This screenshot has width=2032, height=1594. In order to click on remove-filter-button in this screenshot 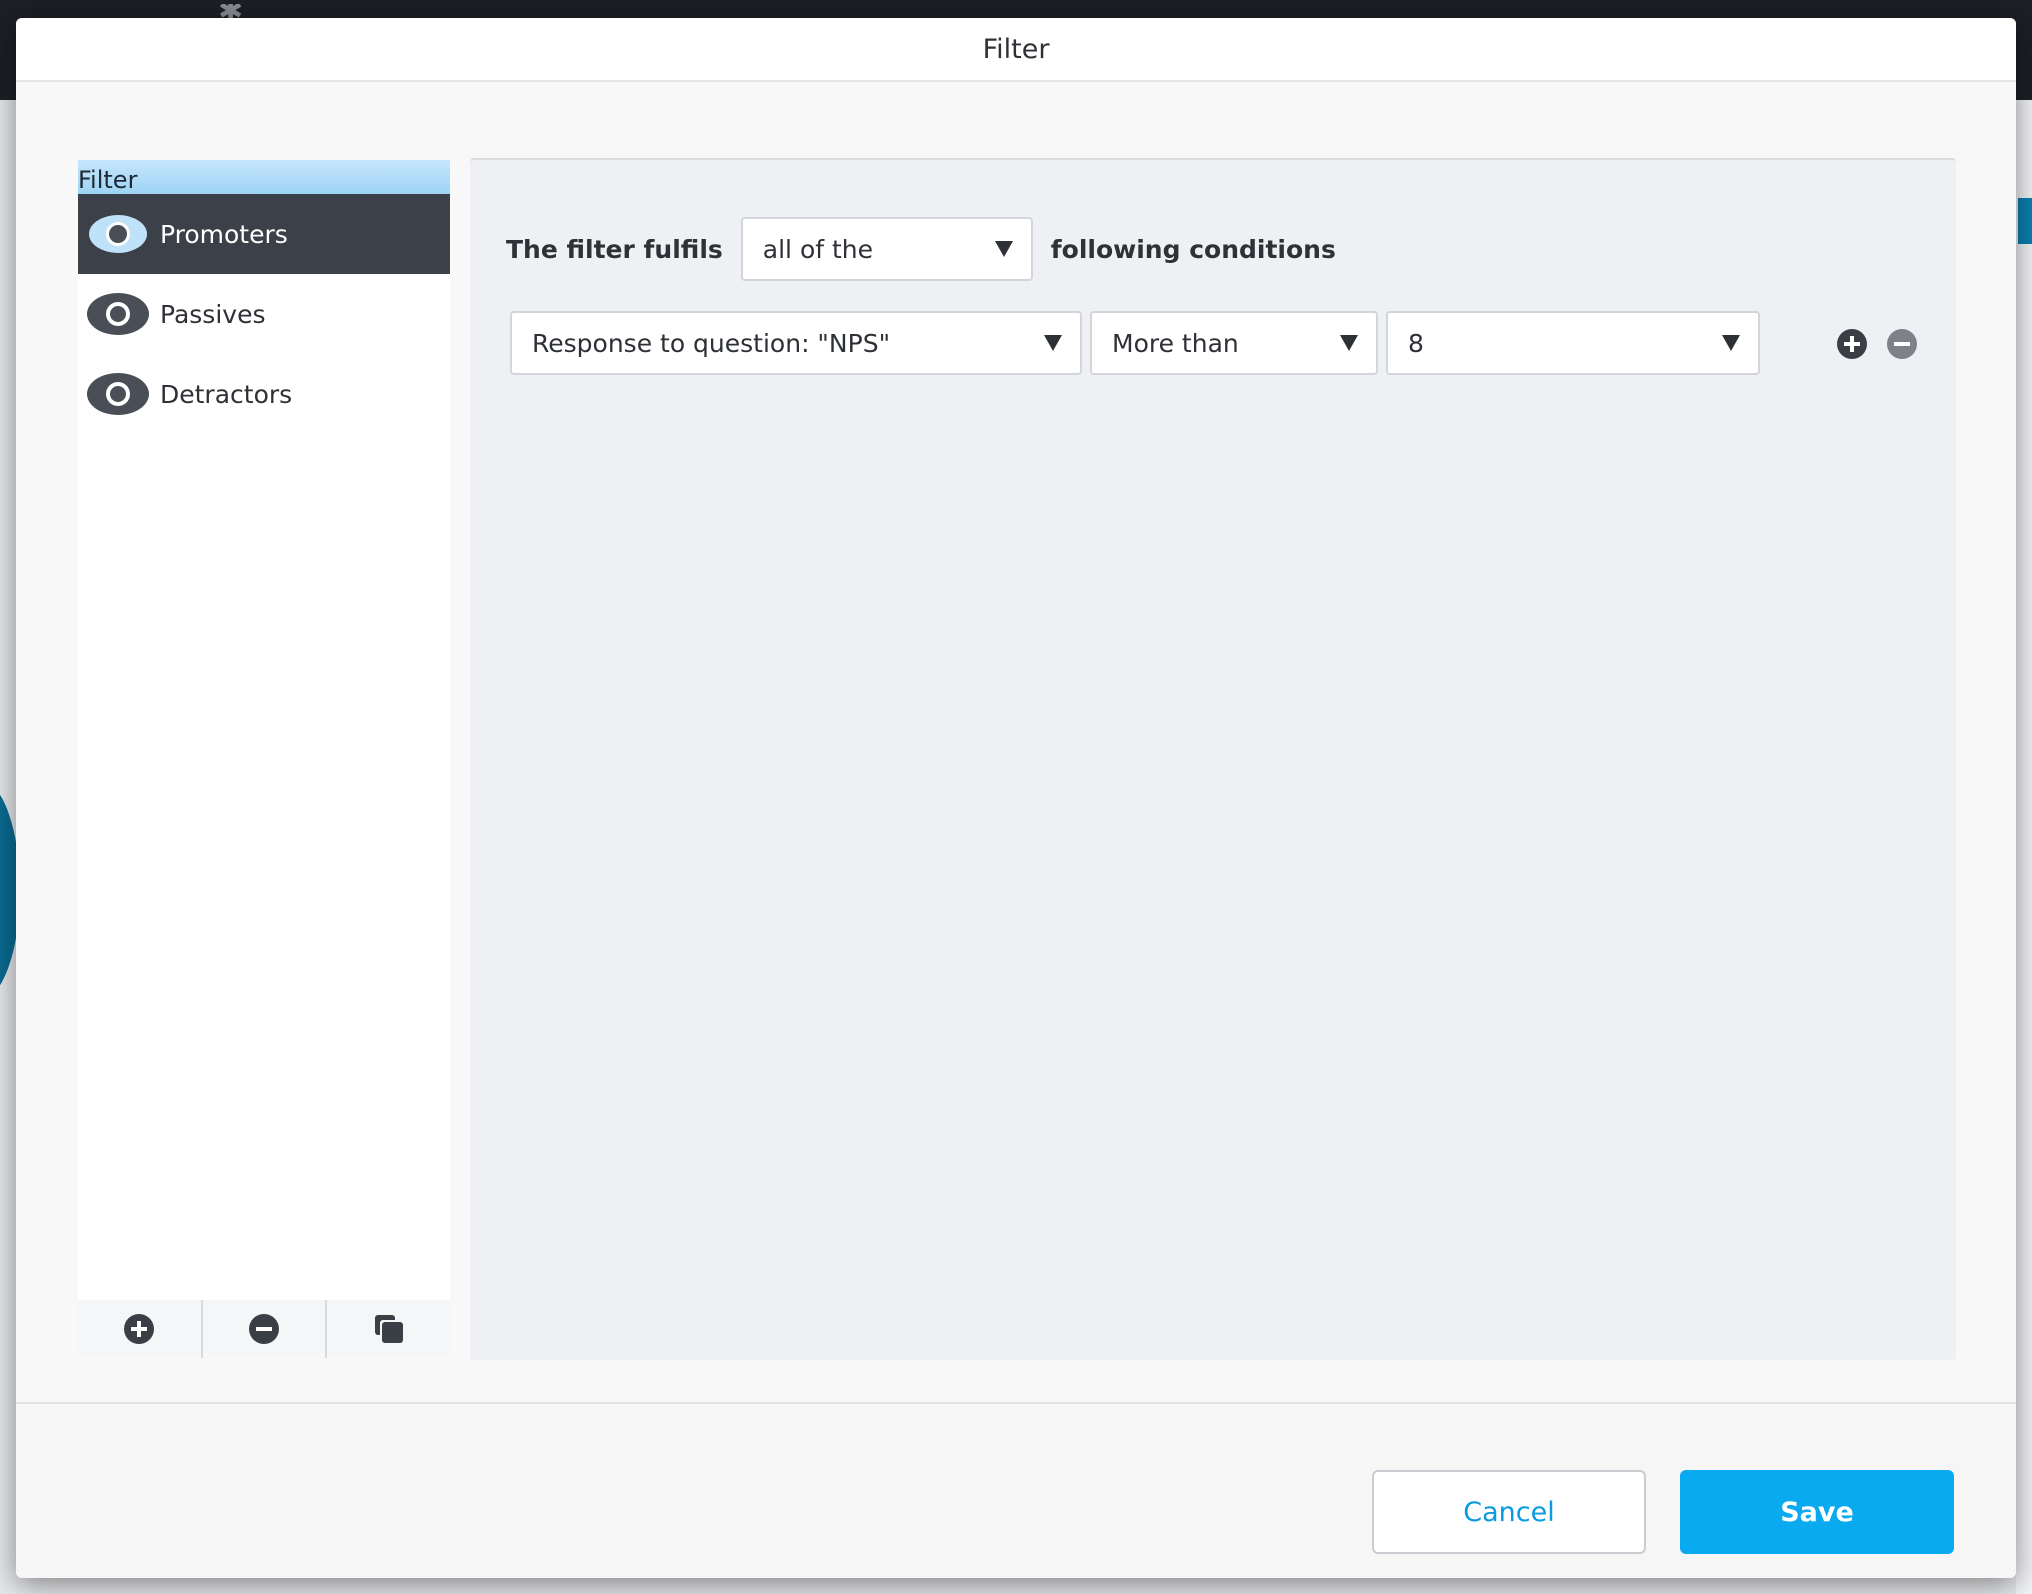, I will do `click(263, 1329)`.